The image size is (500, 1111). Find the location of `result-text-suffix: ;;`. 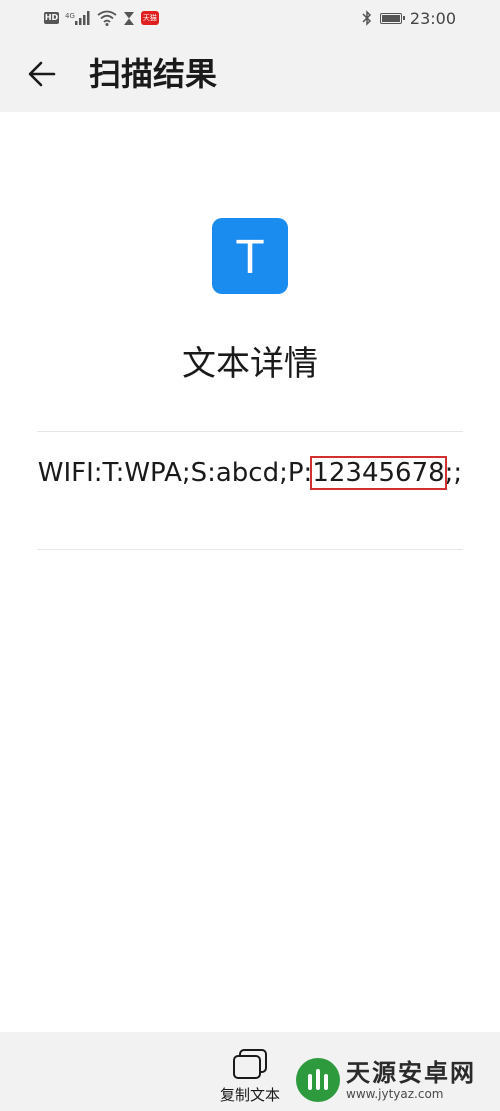

result-text-suffix: ;; is located at coordinates (453, 473).